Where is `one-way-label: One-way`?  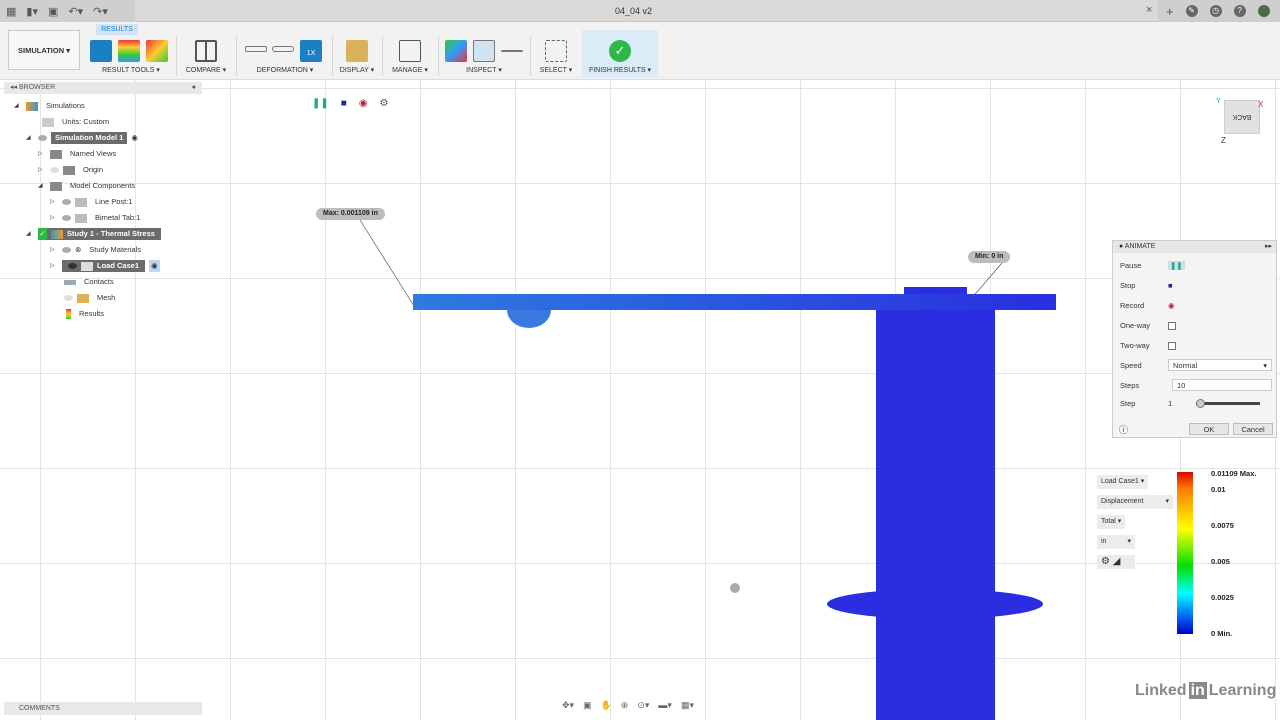 one-way-label: One-way is located at coordinates (1135, 325).